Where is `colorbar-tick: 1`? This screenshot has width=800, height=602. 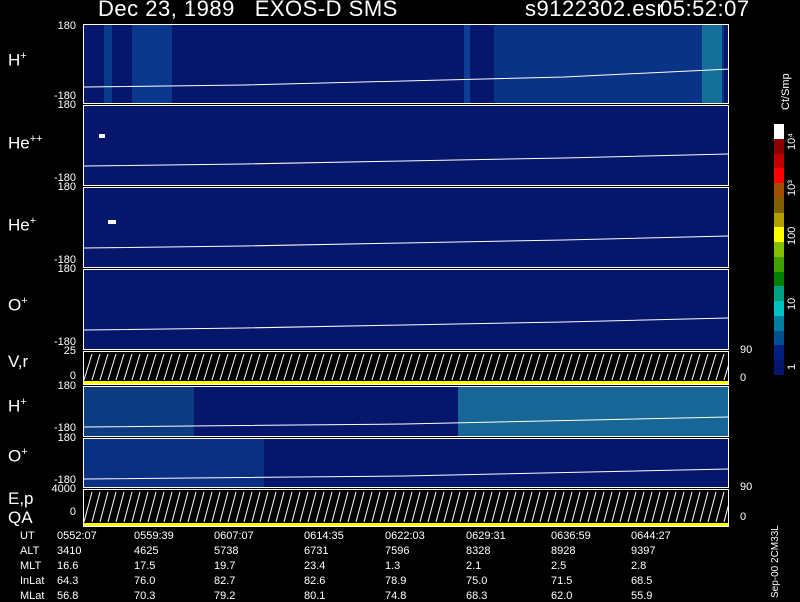
colorbar-tick: 1 is located at coordinates (792, 366).